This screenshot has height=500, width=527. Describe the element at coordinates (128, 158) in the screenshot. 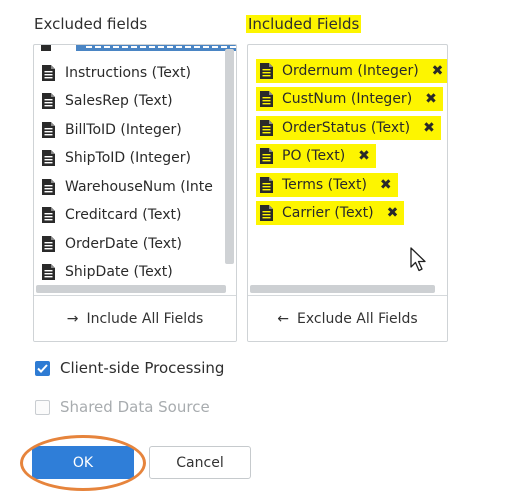

I see `field-name: ShipToID (Integer)` at that location.